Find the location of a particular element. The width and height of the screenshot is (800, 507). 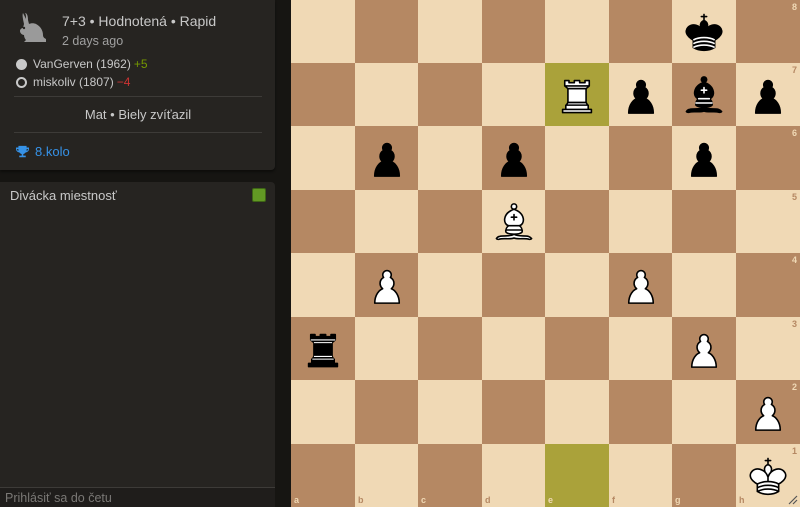

white-bishop-icon is located at coordinates (514, 222).